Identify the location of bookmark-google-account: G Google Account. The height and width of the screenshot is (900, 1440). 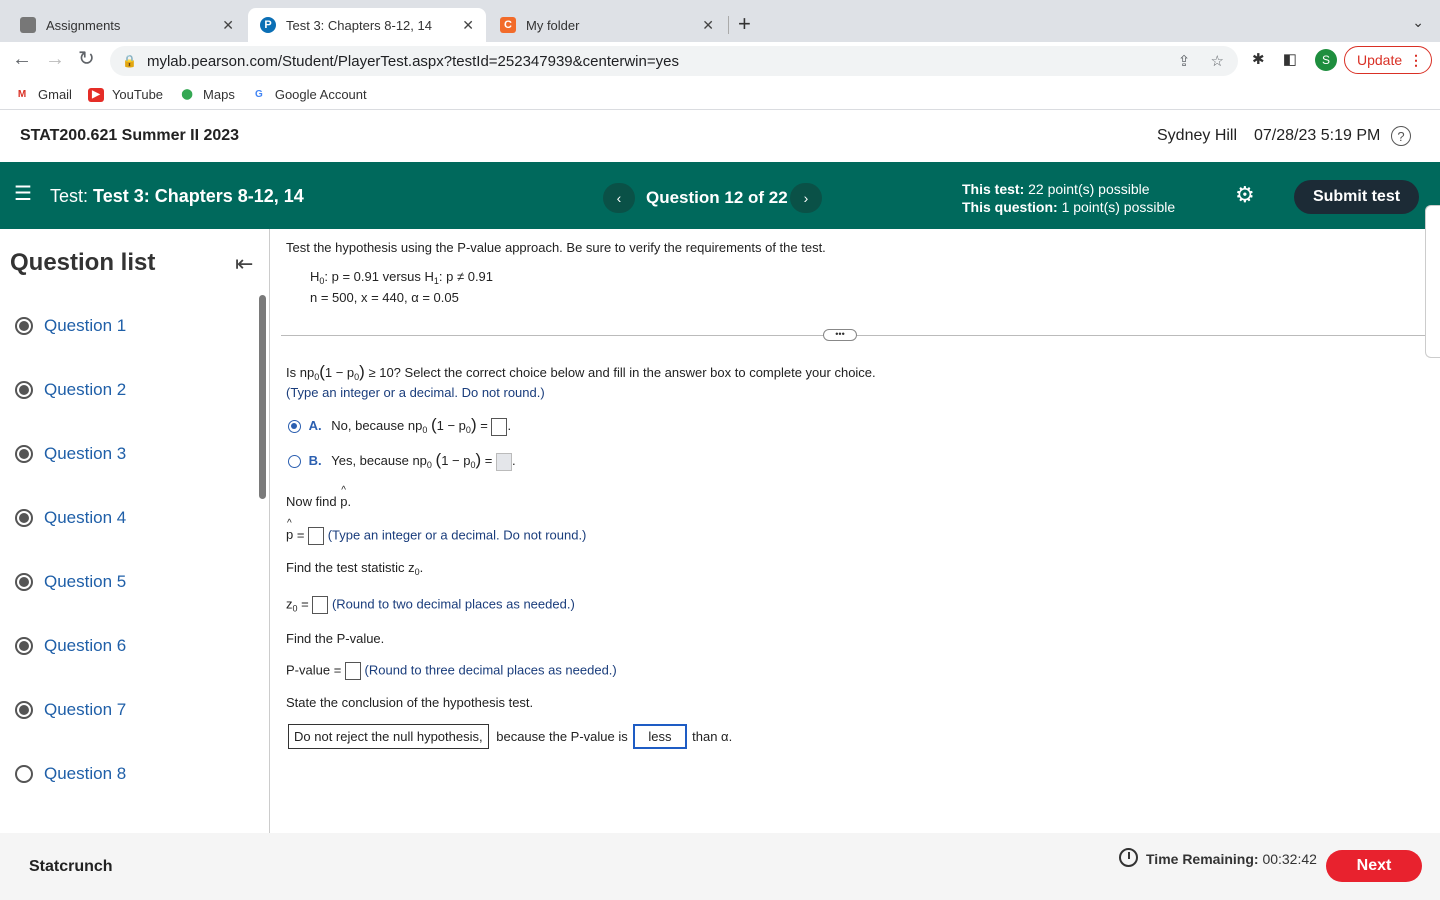
(309, 94).